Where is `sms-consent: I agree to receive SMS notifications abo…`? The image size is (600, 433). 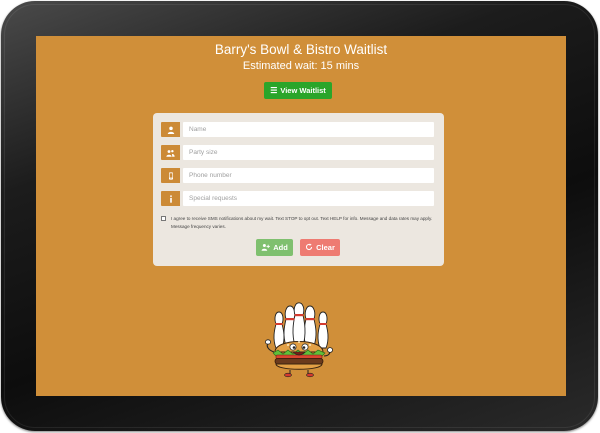 sms-consent: I agree to receive SMS notifications abo… is located at coordinates (300, 222).